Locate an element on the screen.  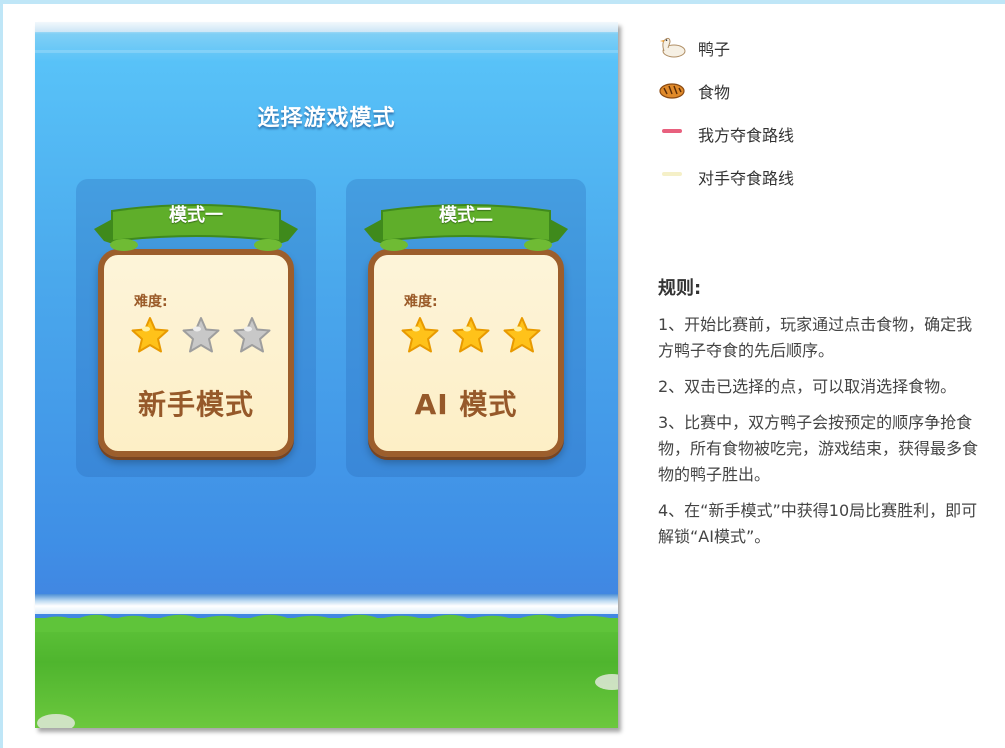
mode-one-card: 难度: 新手模式 is located at coordinates (196, 353).